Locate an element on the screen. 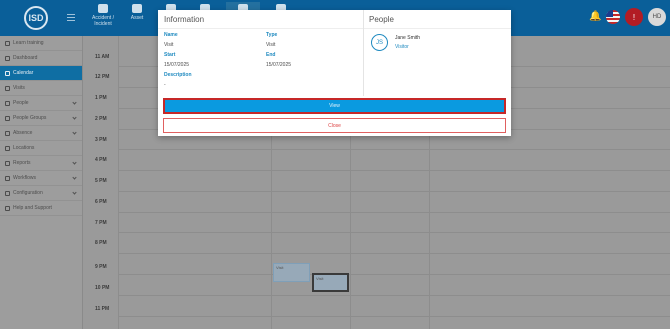  graduation-icon is located at coordinates (7, 43).